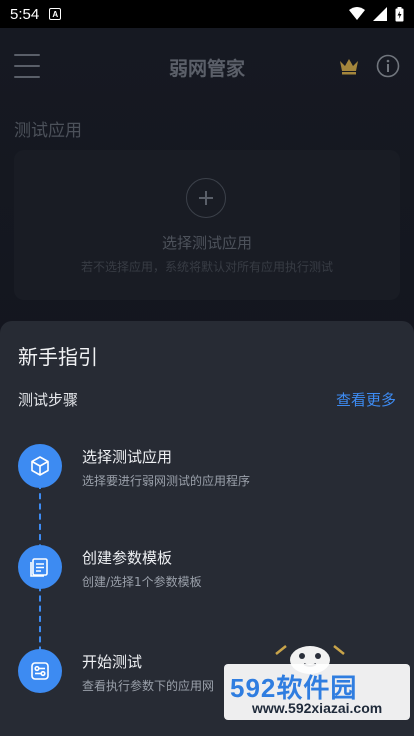 This screenshot has width=414, height=736. Describe the element at coordinates (366, 399) in the screenshot. I see `view-more-link: 查看更多` at that location.